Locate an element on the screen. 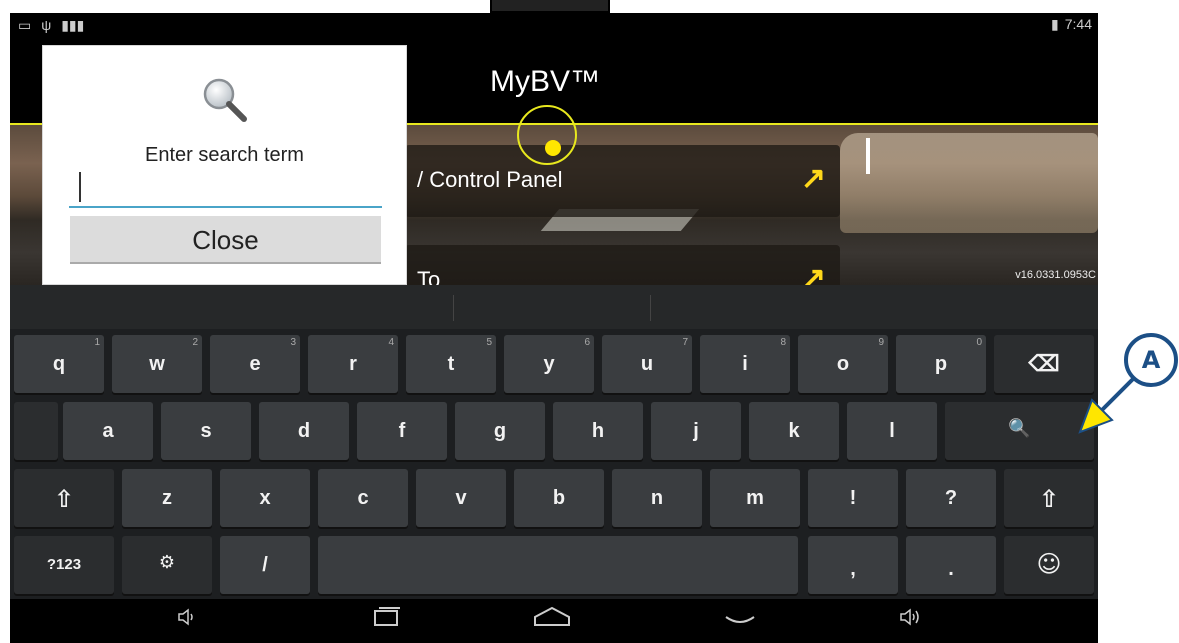  key-comma: , is located at coordinates (853, 565).